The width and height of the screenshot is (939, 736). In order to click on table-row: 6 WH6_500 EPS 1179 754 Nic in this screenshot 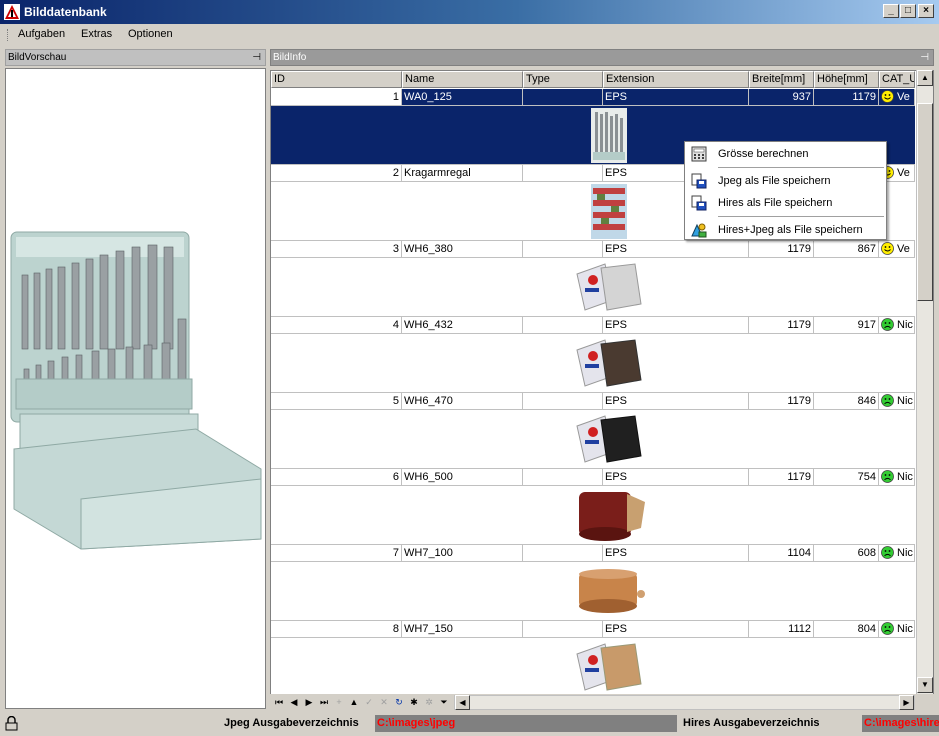, I will do `click(593, 477)`.